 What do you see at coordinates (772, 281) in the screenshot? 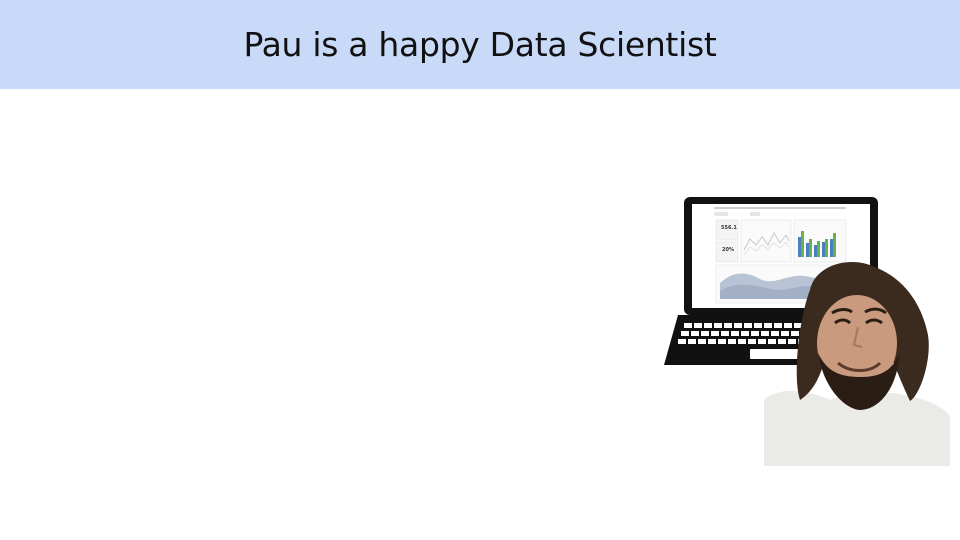
I see `laptop-icon` at bounding box center [772, 281].